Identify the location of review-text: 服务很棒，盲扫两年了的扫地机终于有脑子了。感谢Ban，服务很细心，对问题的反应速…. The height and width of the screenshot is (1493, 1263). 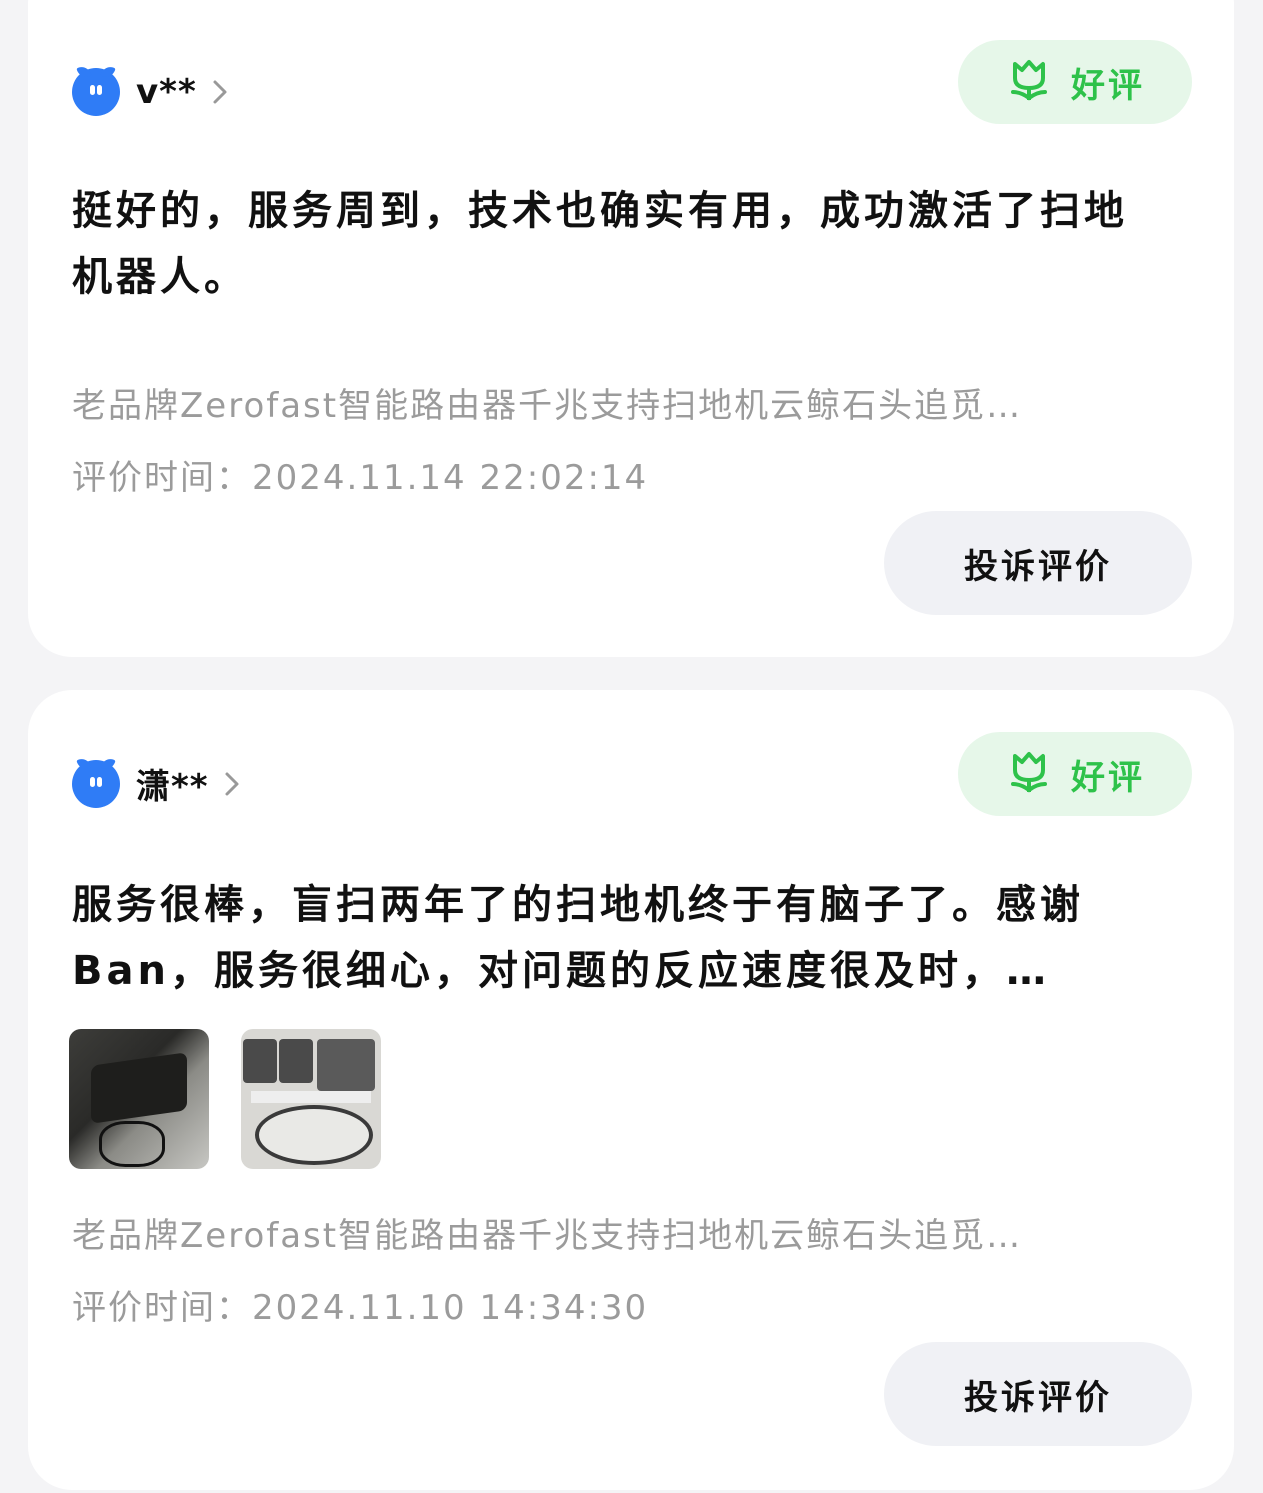
(617, 938).